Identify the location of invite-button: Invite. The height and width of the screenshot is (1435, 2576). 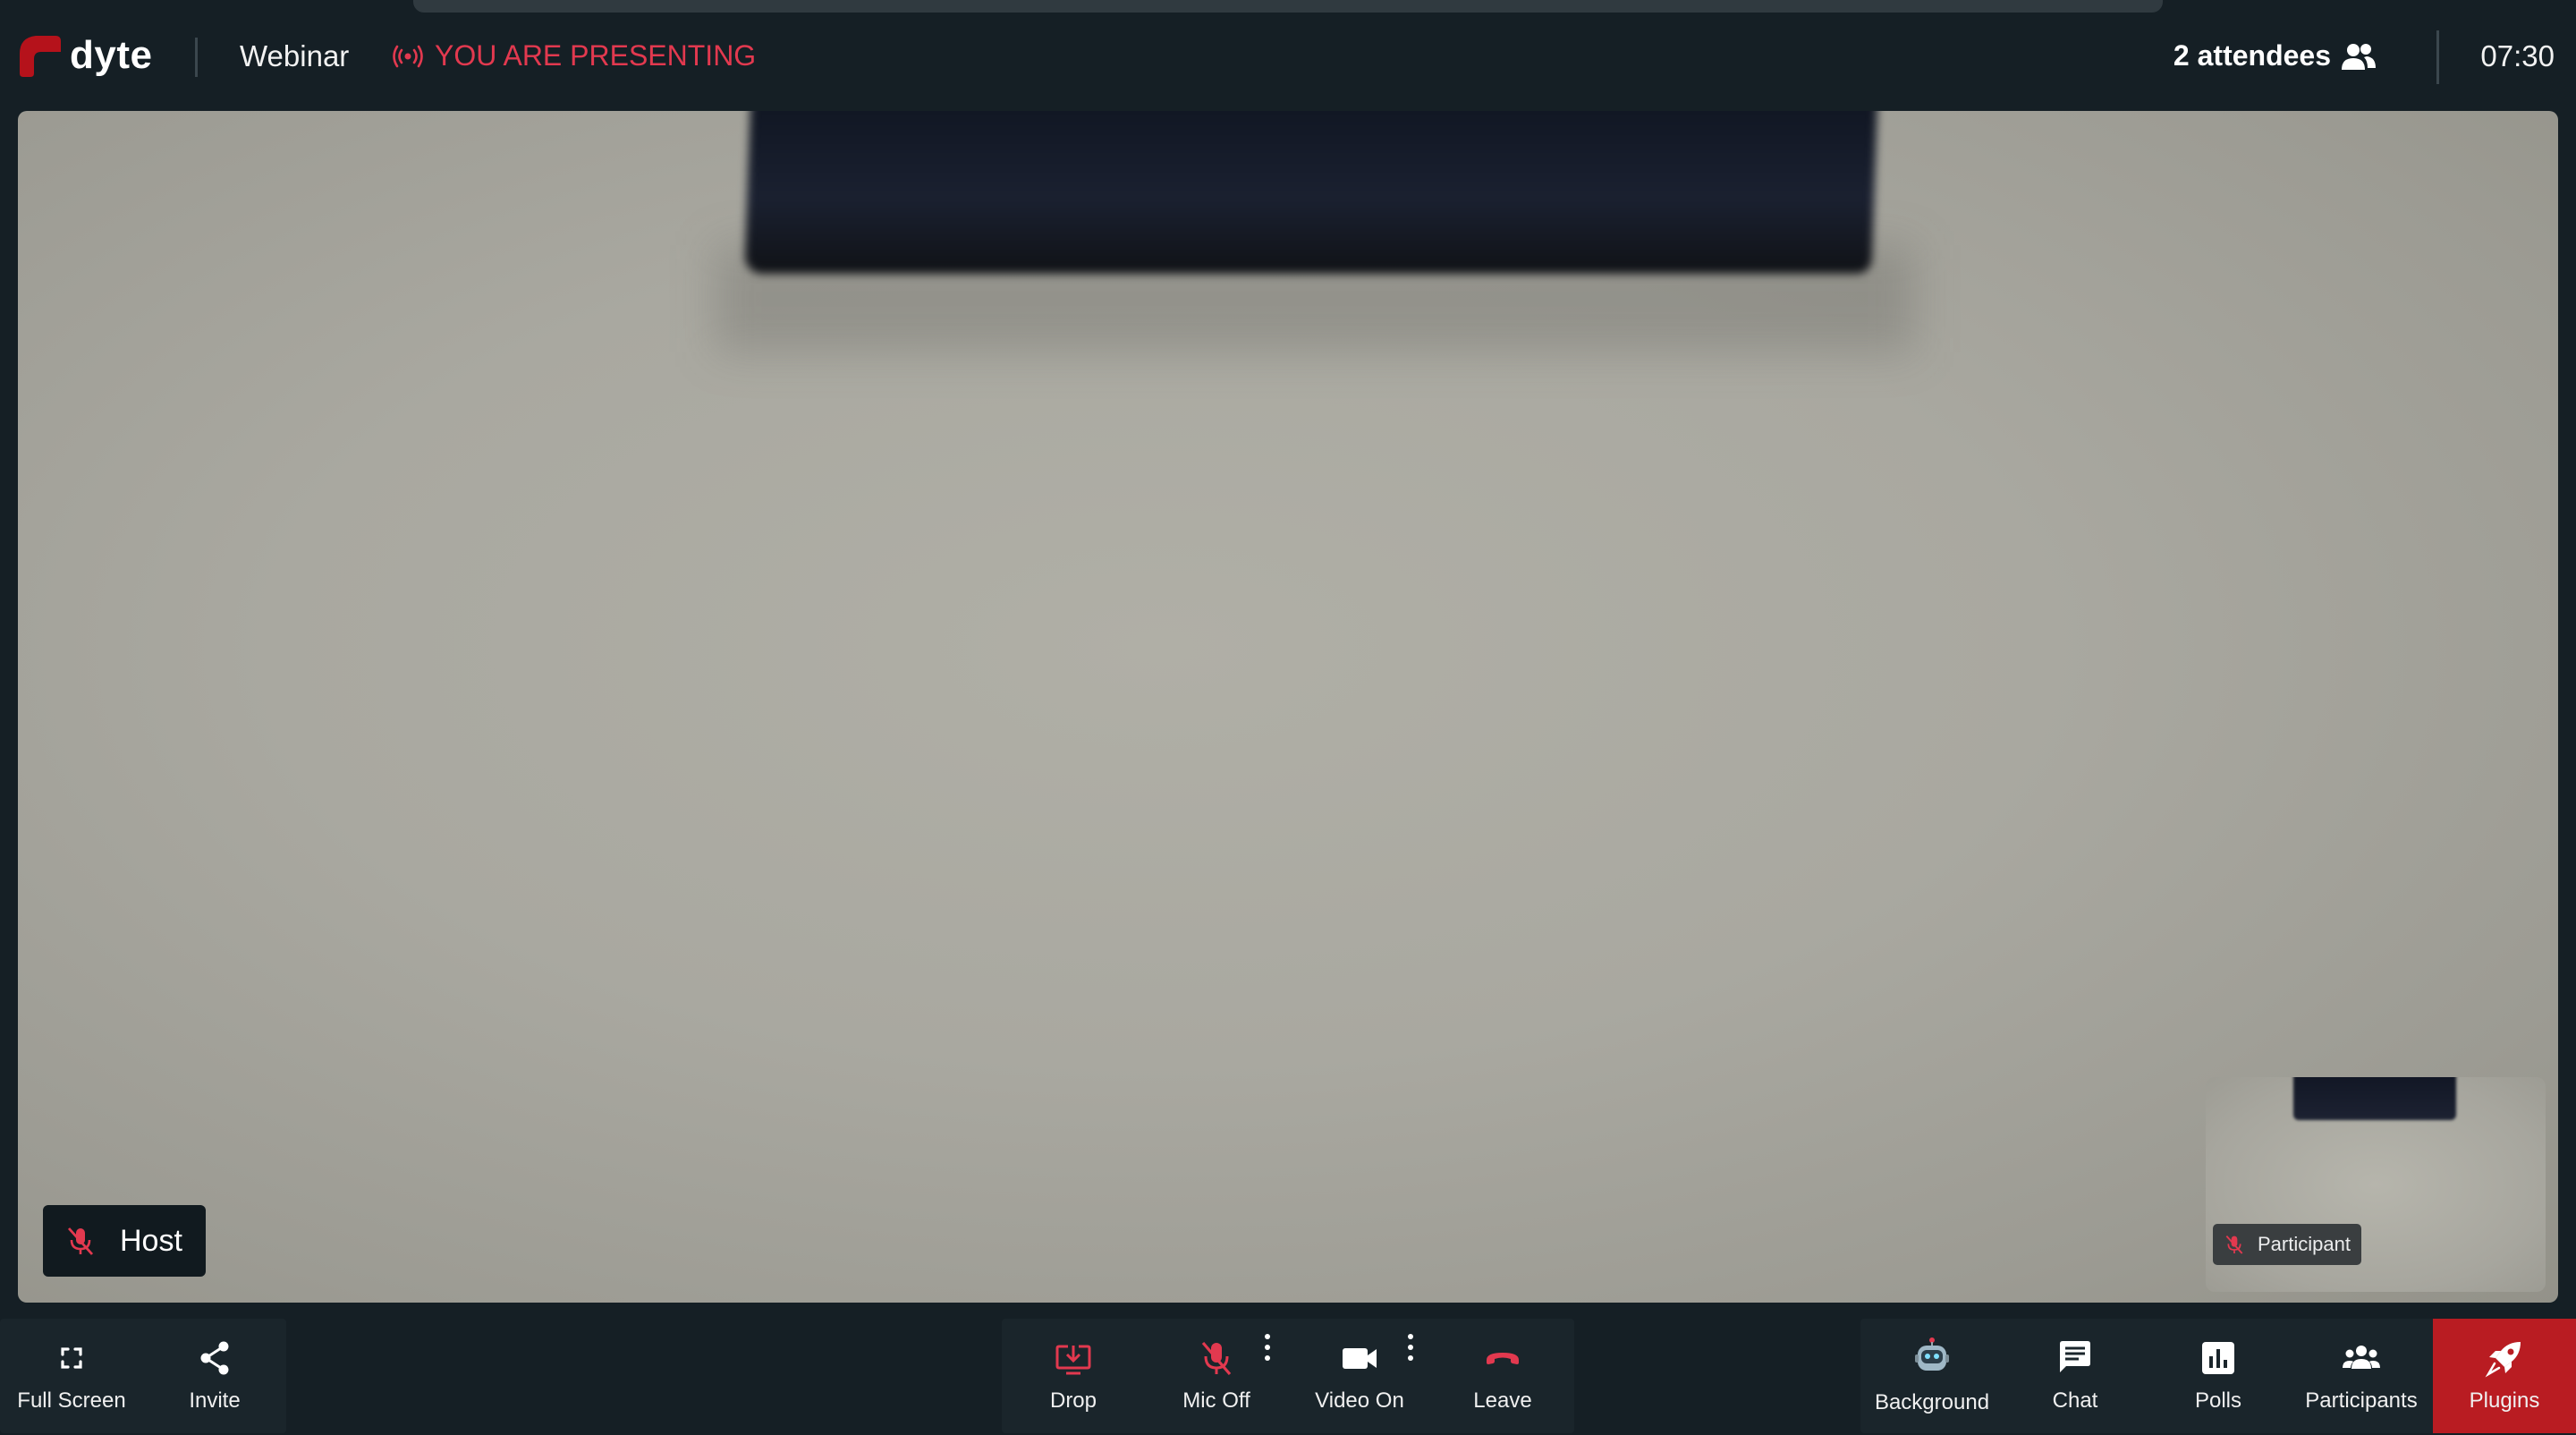
(214, 1376).